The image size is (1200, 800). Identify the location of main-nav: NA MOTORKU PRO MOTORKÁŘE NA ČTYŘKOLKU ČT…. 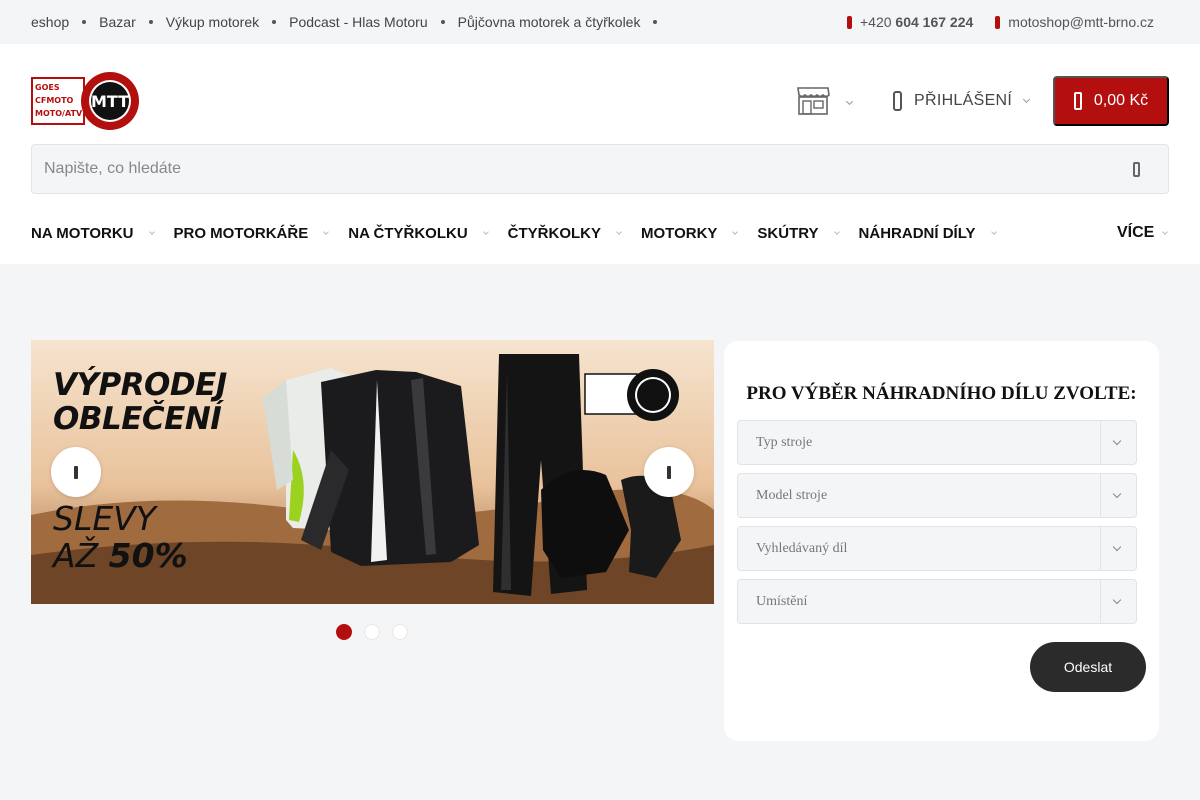
(523, 233).